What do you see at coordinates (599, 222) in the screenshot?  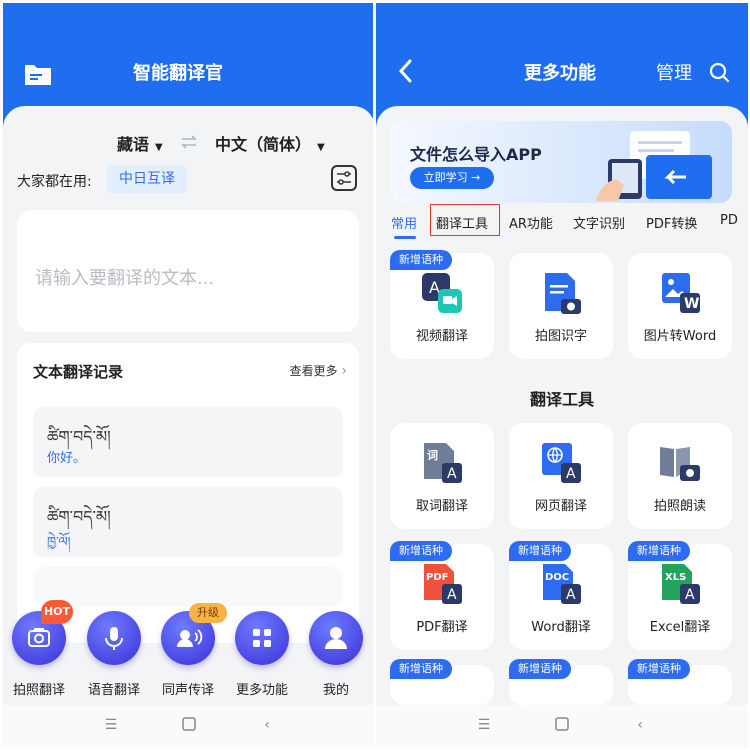 I see `tab-ocr: 文字识别` at bounding box center [599, 222].